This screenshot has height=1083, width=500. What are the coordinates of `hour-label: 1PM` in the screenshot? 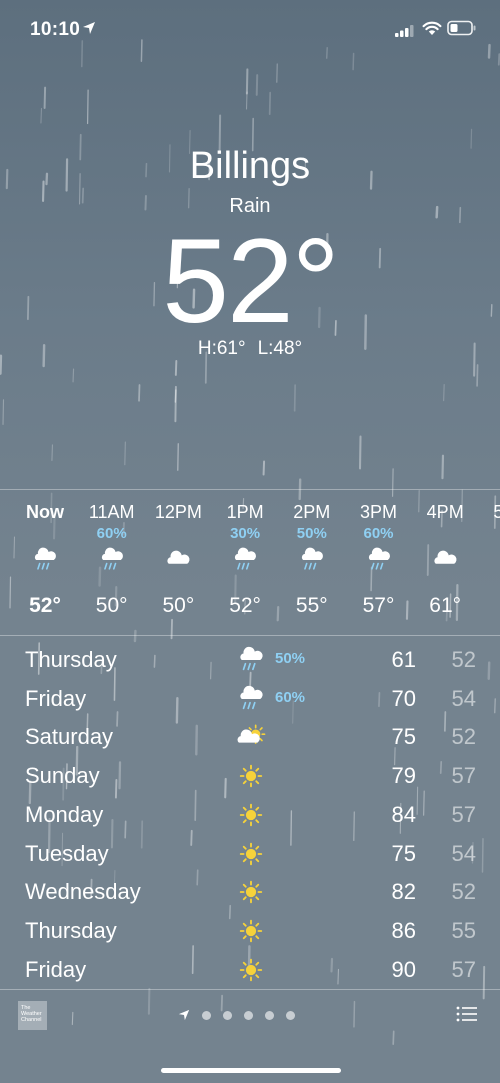 It's located at (245, 512).